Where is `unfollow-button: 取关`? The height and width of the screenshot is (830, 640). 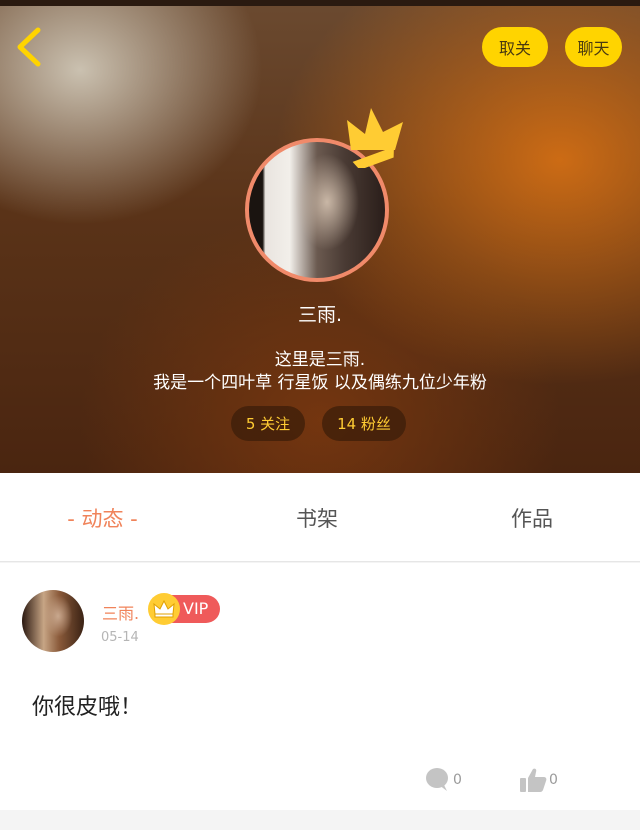
unfollow-button: 取关 is located at coordinates (515, 47).